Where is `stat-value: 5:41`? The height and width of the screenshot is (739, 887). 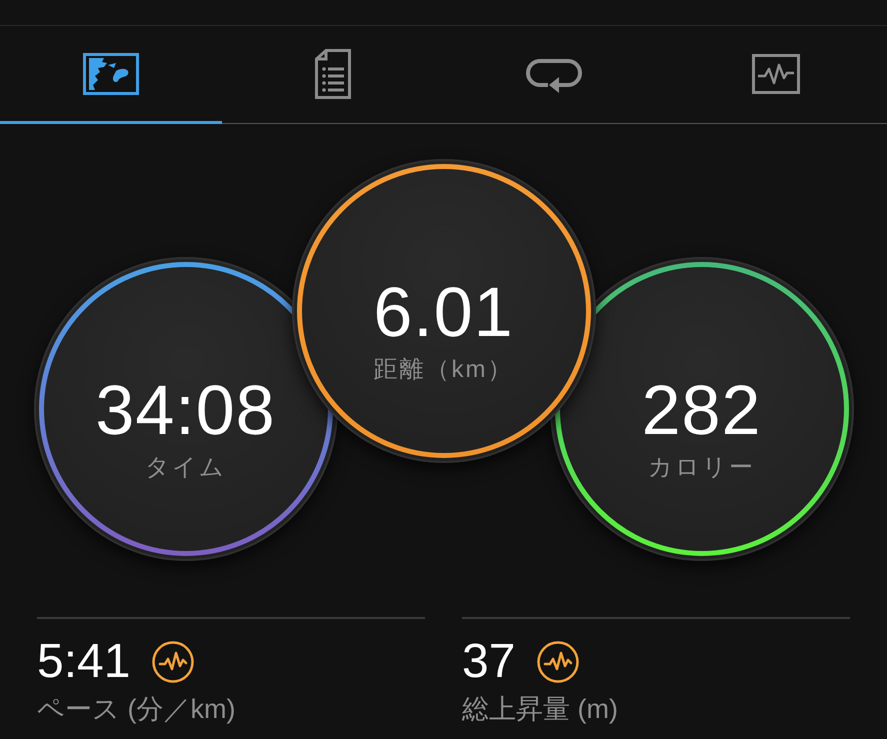 stat-value: 5:41 is located at coordinates (83, 662).